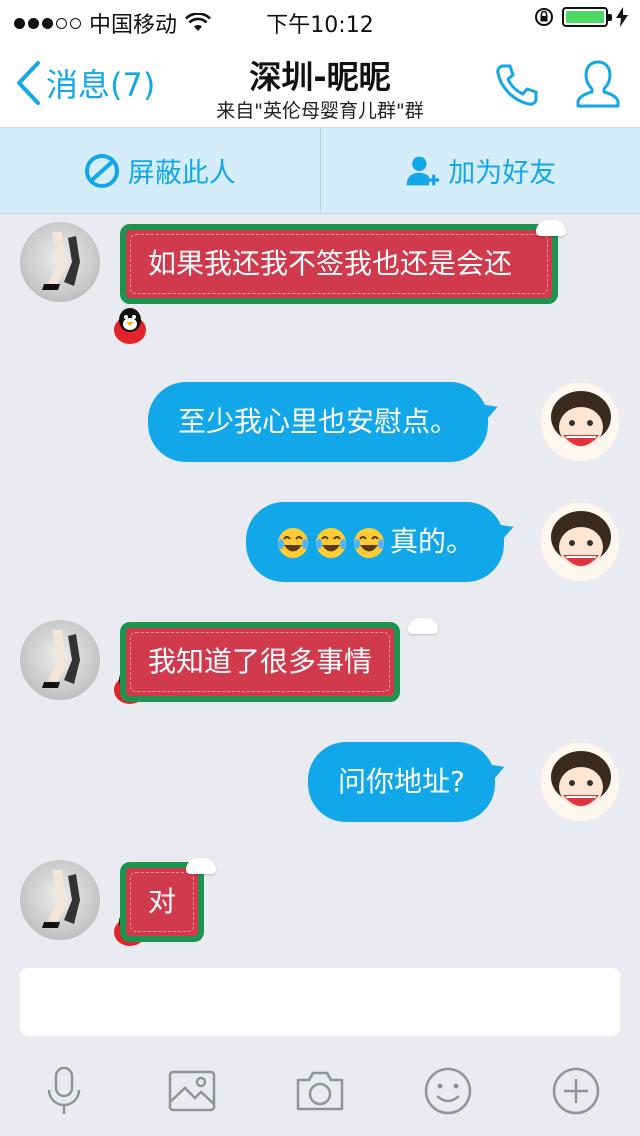  What do you see at coordinates (517, 85) in the screenshot?
I see `phone-icon` at bounding box center [517, 85].